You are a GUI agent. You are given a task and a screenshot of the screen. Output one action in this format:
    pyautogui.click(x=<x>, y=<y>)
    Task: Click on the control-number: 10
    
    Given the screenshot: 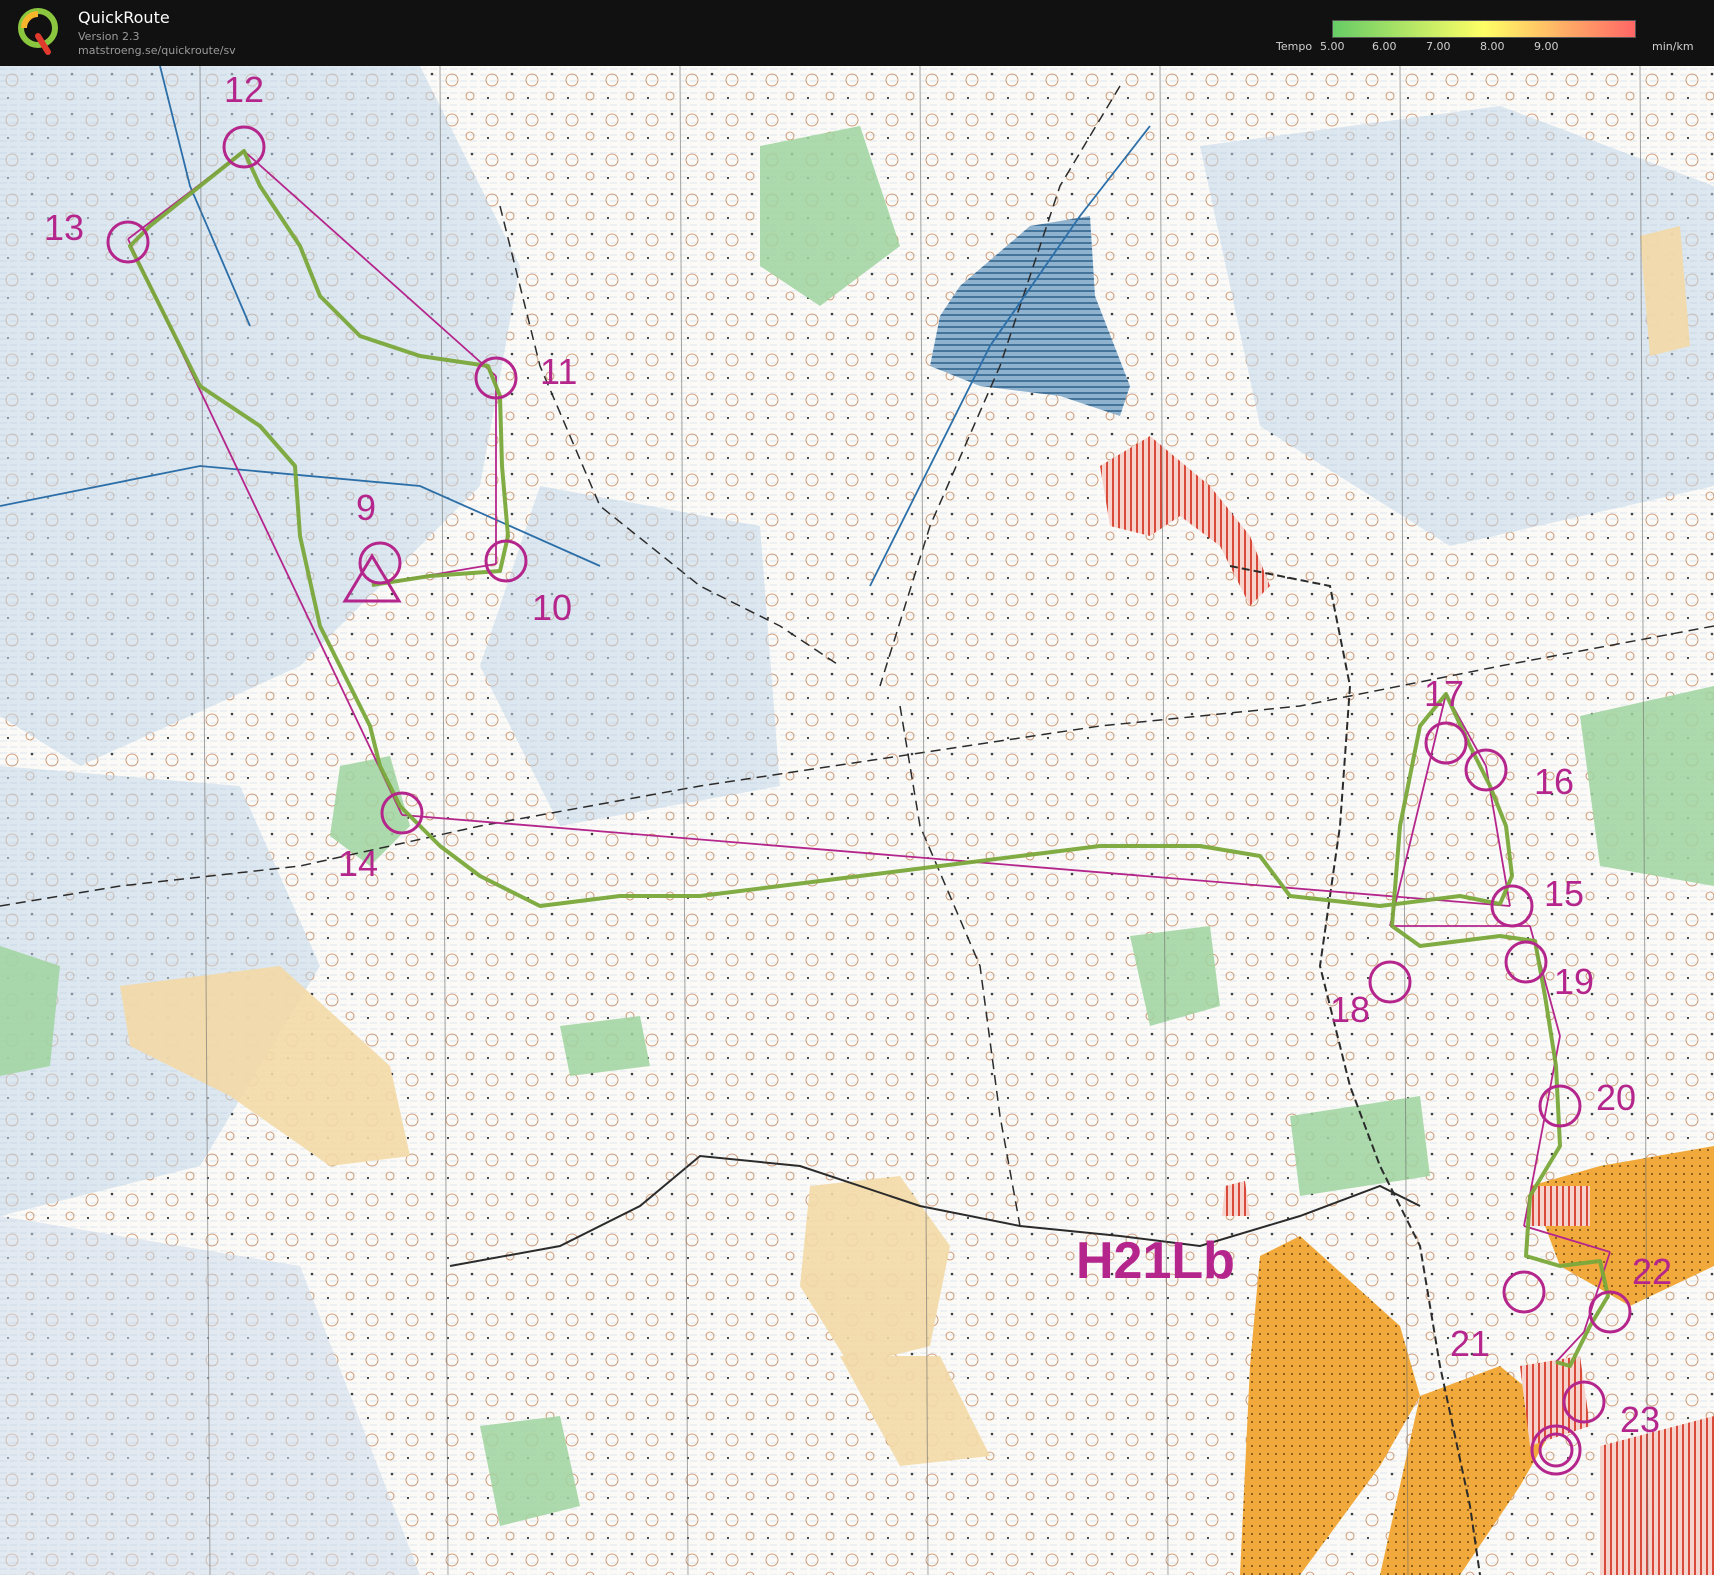 What is the action you would take?
    pyautogui.click(x=552, y=607)
    